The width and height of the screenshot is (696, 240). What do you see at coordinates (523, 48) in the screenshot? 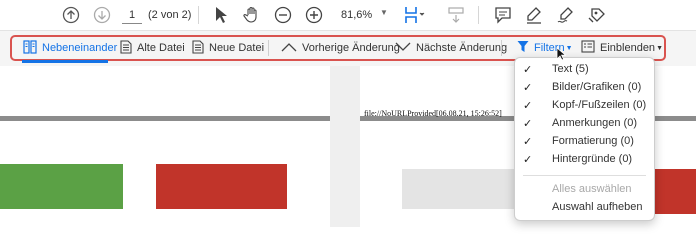
I see `filter-funnel-icon` at bounding box center [523, 48].